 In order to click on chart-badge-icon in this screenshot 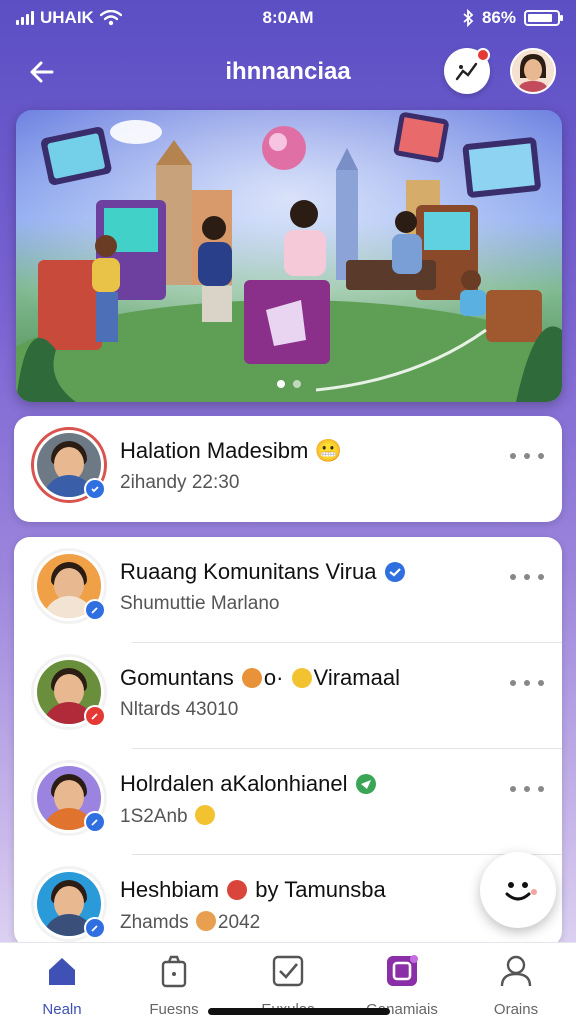, I will do `click(466, 71)`.